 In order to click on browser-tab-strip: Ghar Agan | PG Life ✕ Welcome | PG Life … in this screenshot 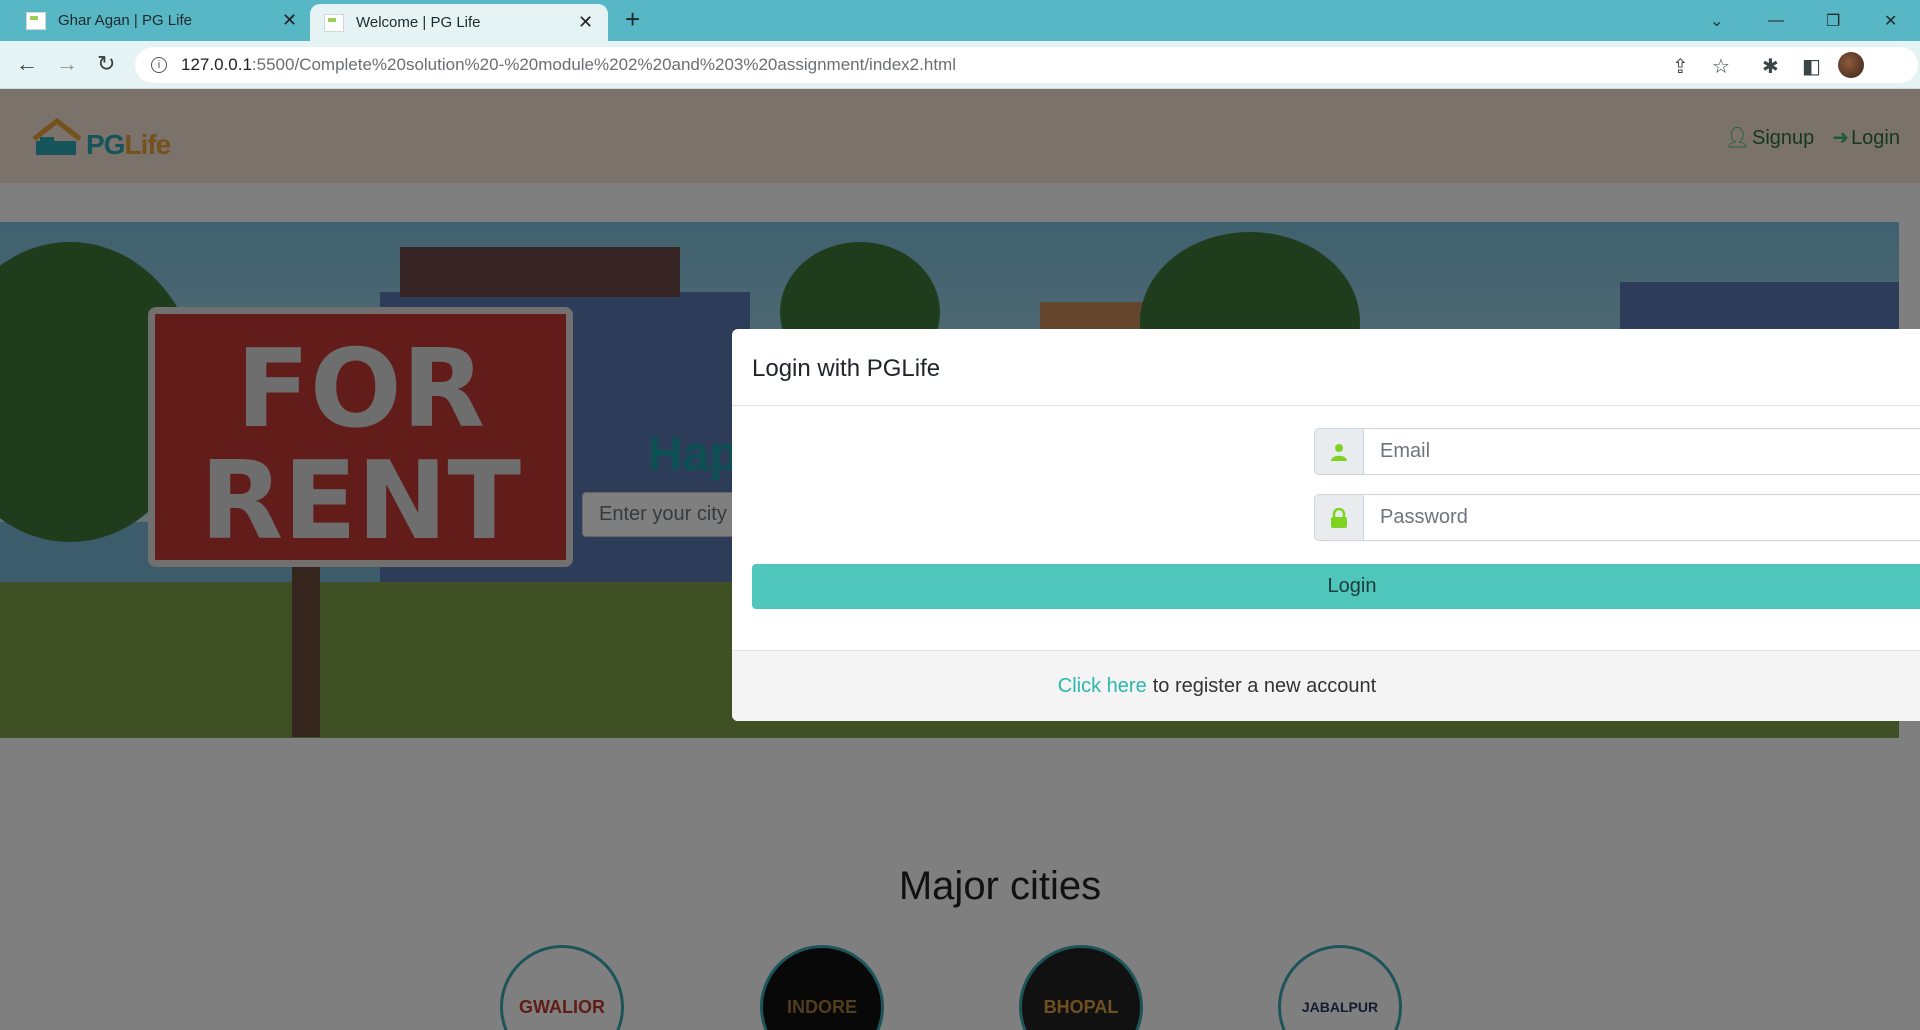, I will do `click(960, 20)`.